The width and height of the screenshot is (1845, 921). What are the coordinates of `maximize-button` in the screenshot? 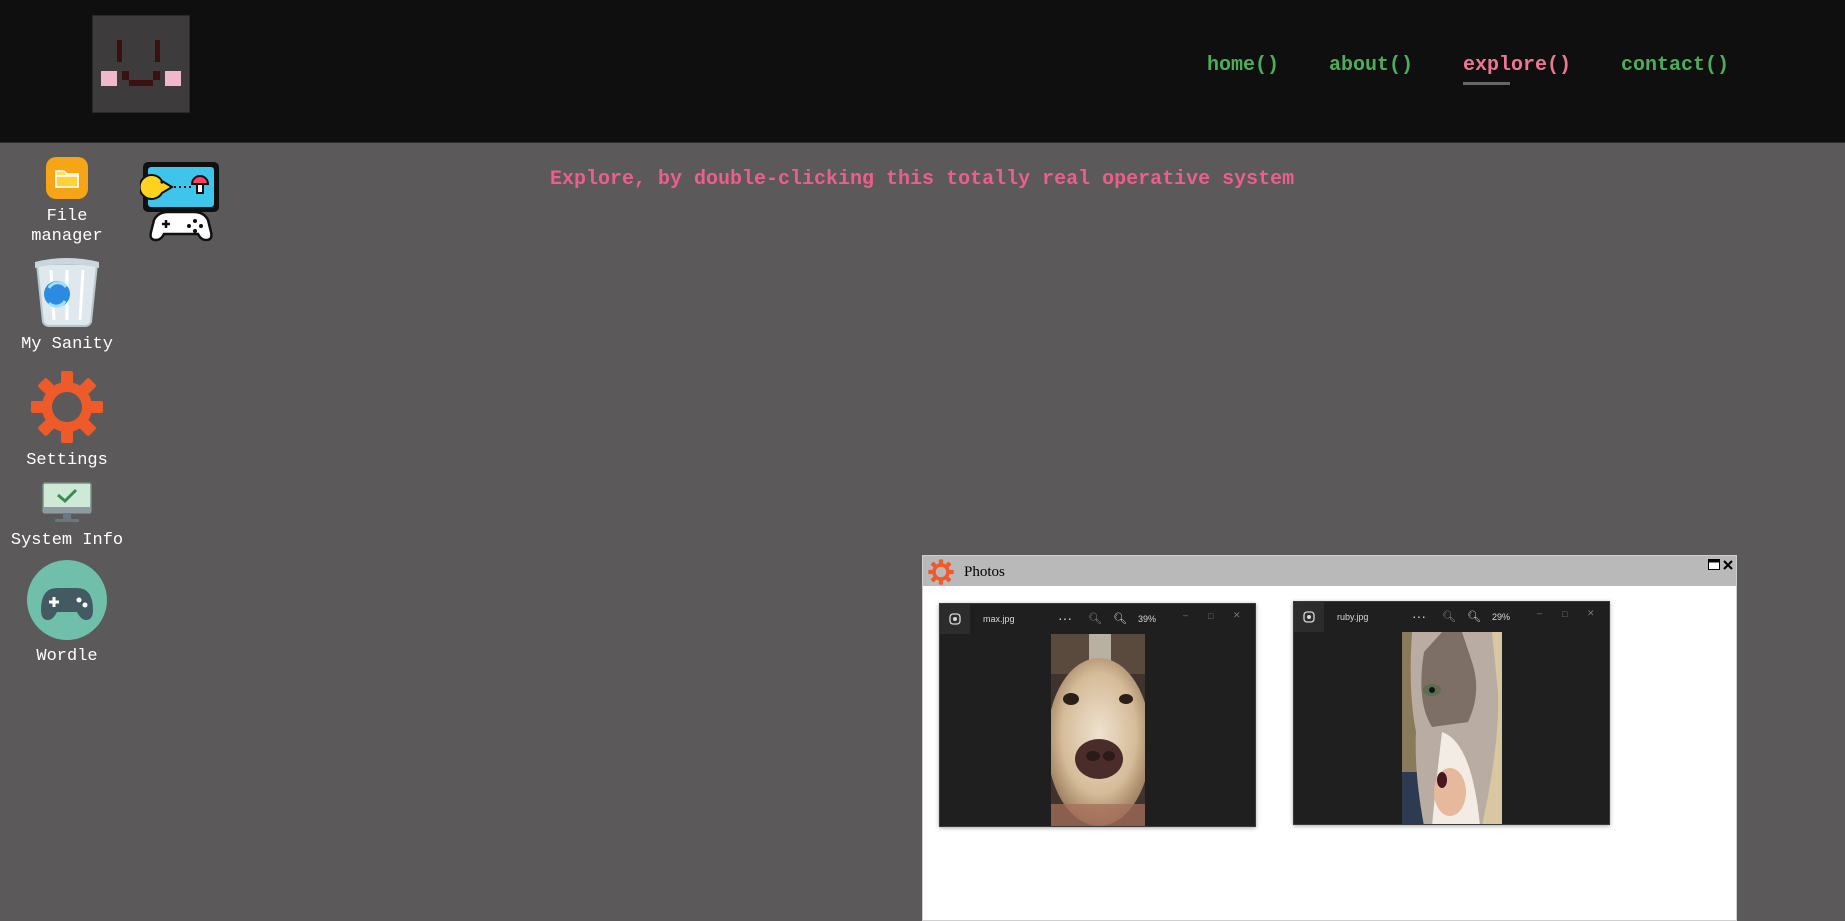 It's located at (1714, 565).